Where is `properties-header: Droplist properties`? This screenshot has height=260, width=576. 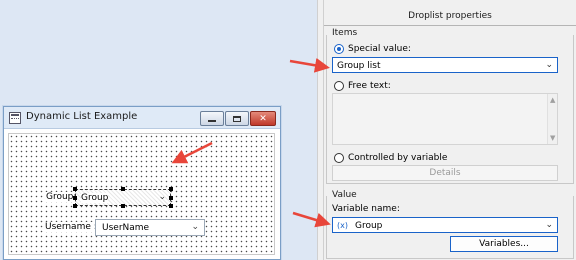
properties-header: Droplist properties is located at coordinates (450, 13).